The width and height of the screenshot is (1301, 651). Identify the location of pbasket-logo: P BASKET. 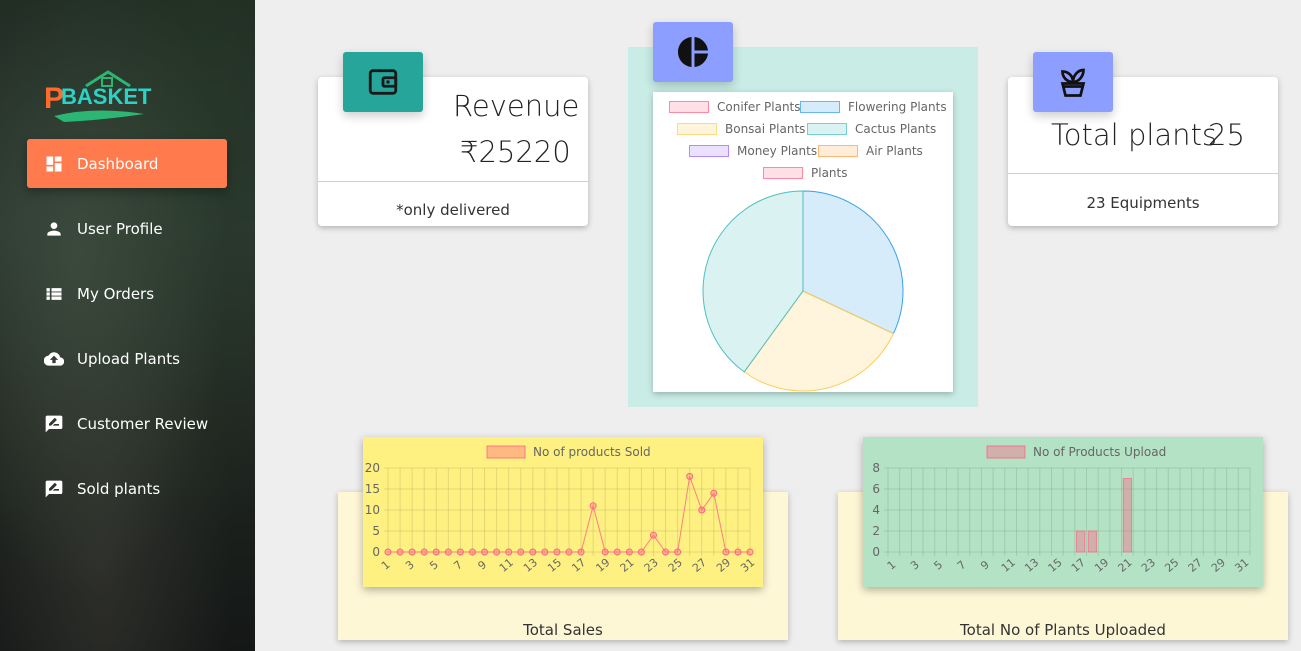
(99, 97).